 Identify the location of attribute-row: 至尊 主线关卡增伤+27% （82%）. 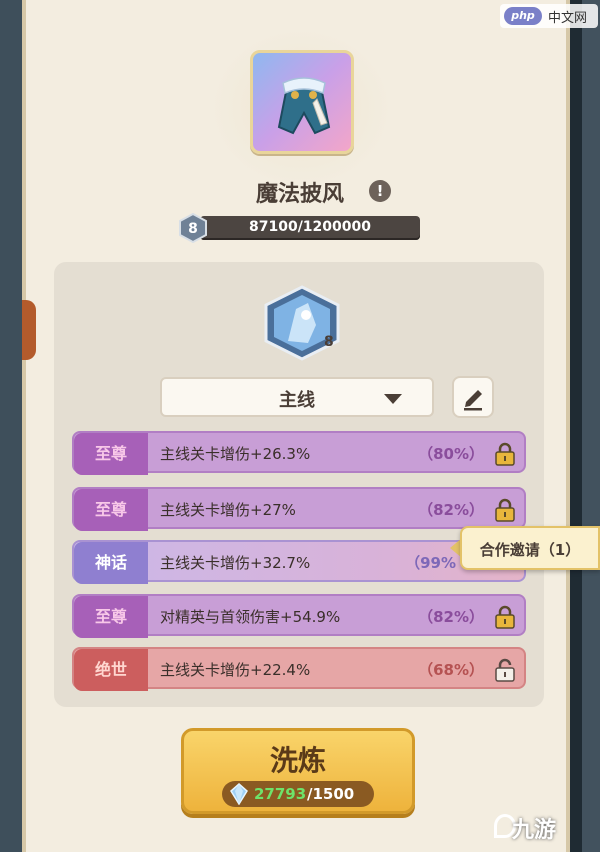
(299, 509).